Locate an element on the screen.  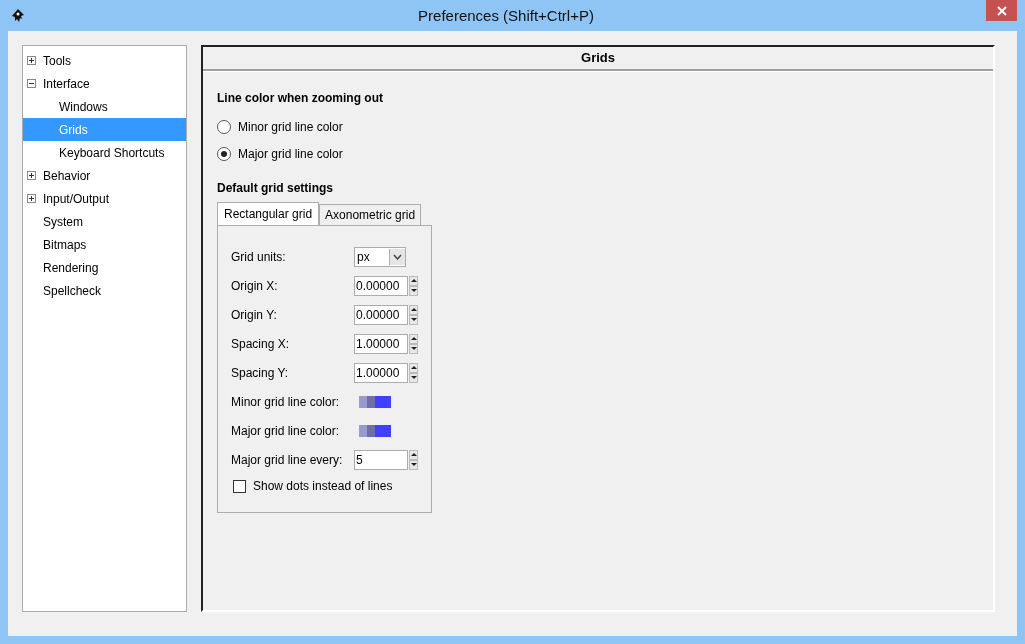
radio-label: Minor grid line color is located at coordinates (290, 126).